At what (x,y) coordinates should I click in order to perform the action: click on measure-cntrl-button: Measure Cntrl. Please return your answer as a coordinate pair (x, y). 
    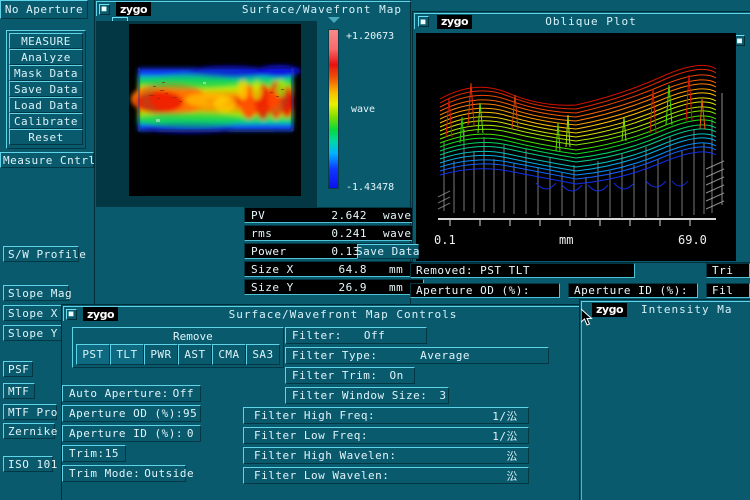
    Looking at the image, I should click on (47, 160).